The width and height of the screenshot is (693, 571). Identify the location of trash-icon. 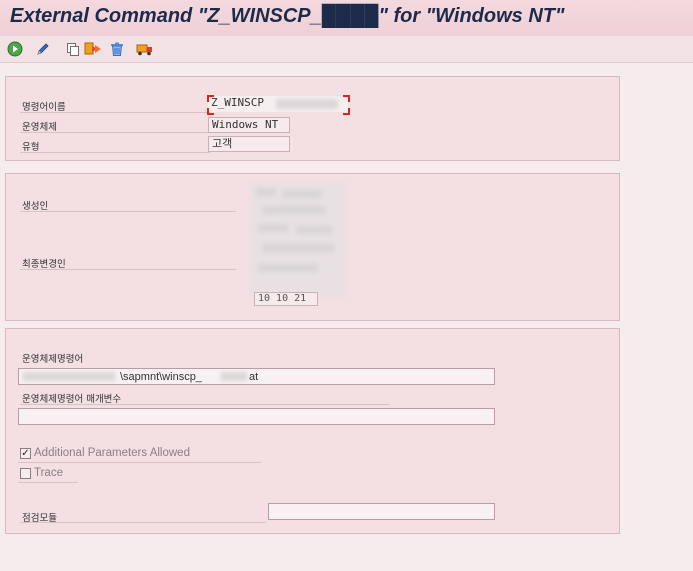
(117, 49).